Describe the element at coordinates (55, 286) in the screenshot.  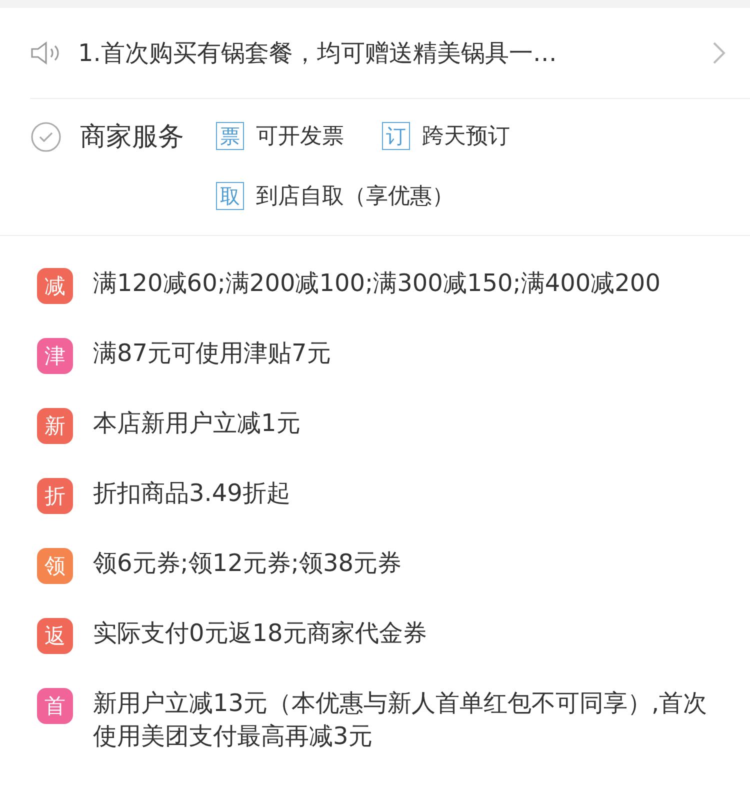
I see `offer-badge: 减` at that location.